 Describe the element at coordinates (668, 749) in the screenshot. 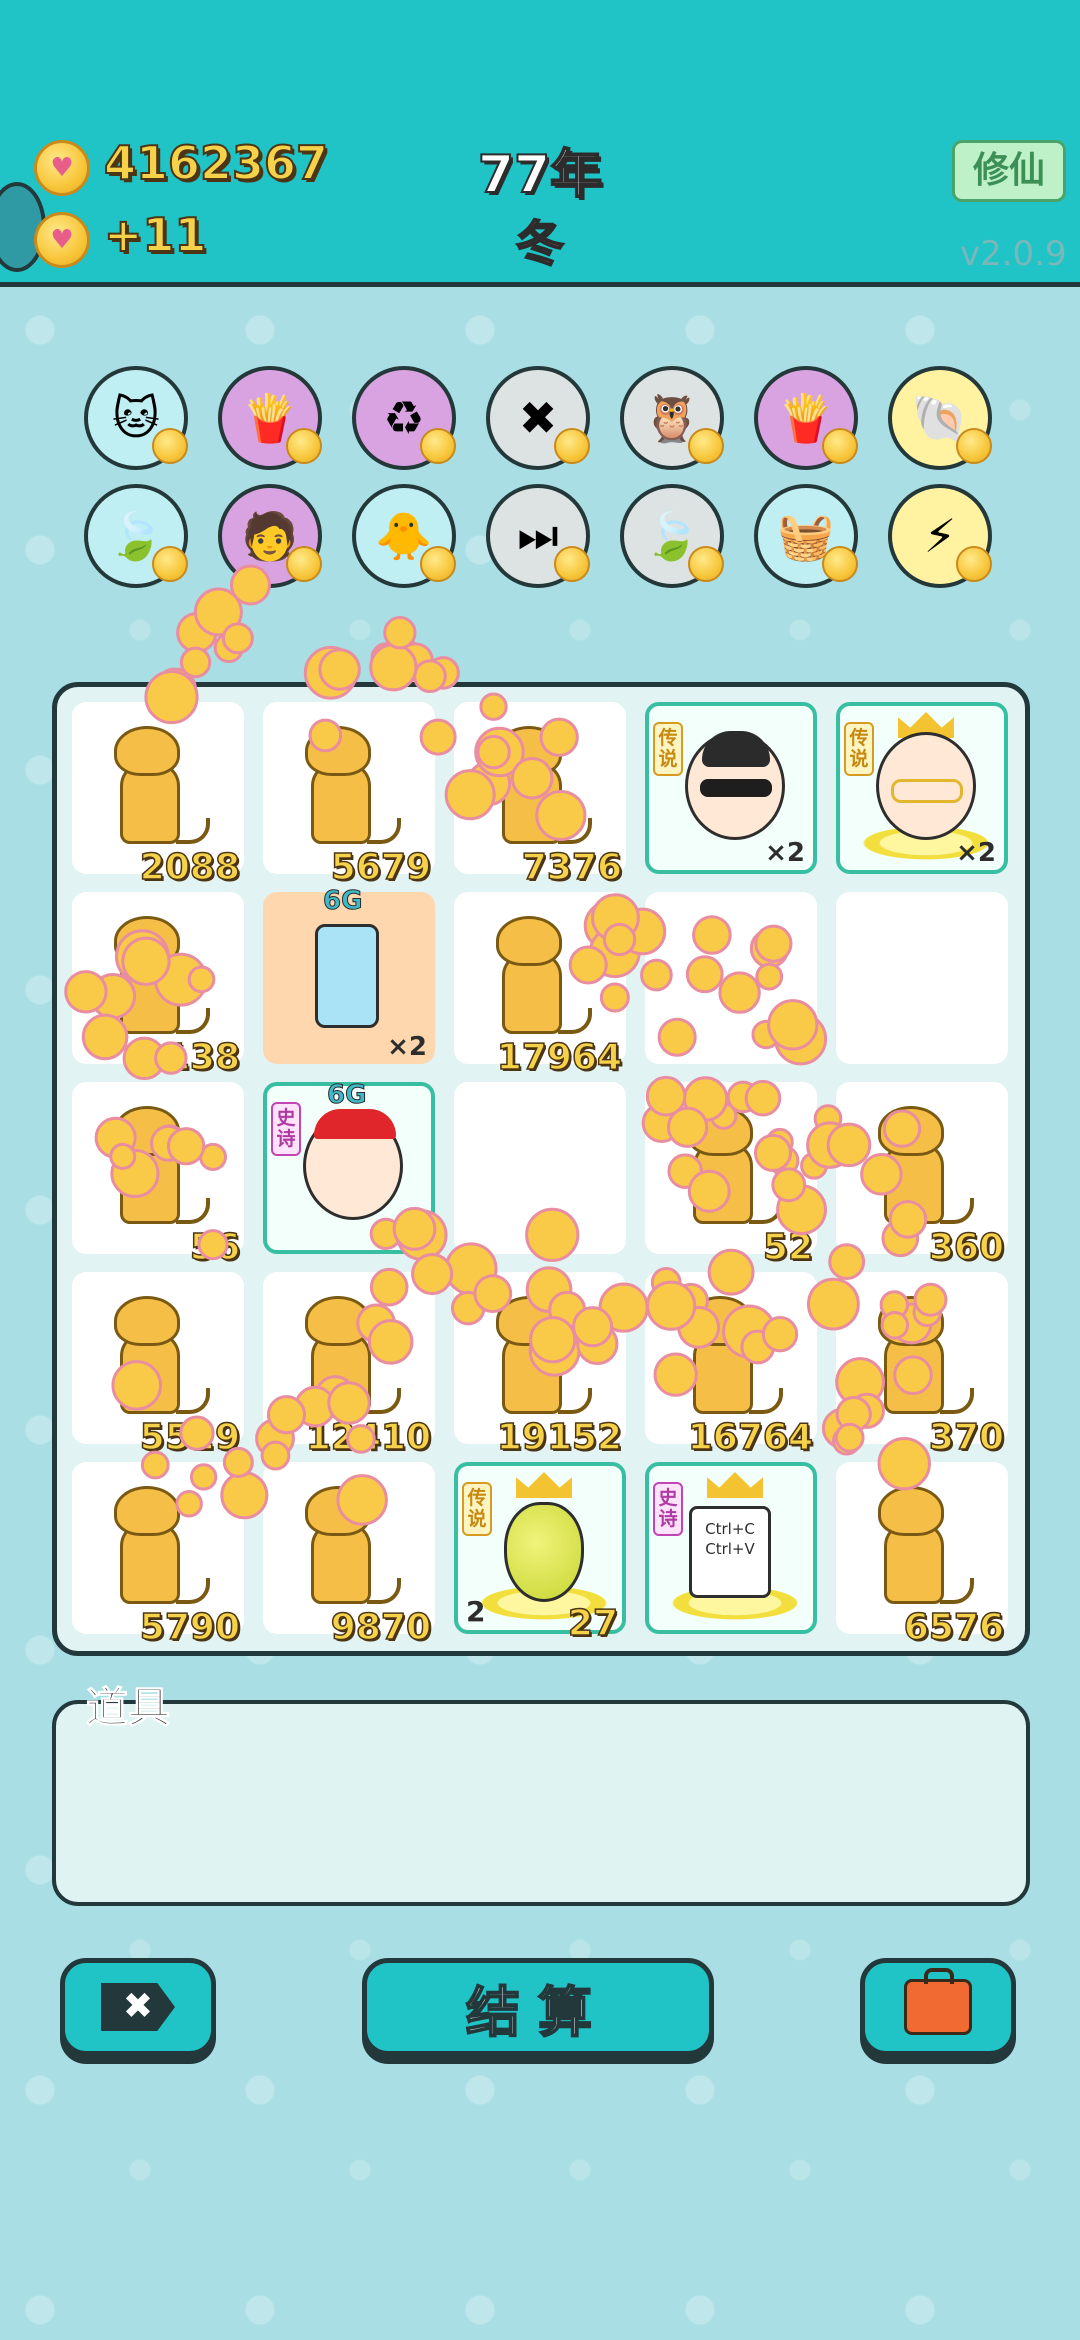

I see `rarity-tag: 传说` at that location.